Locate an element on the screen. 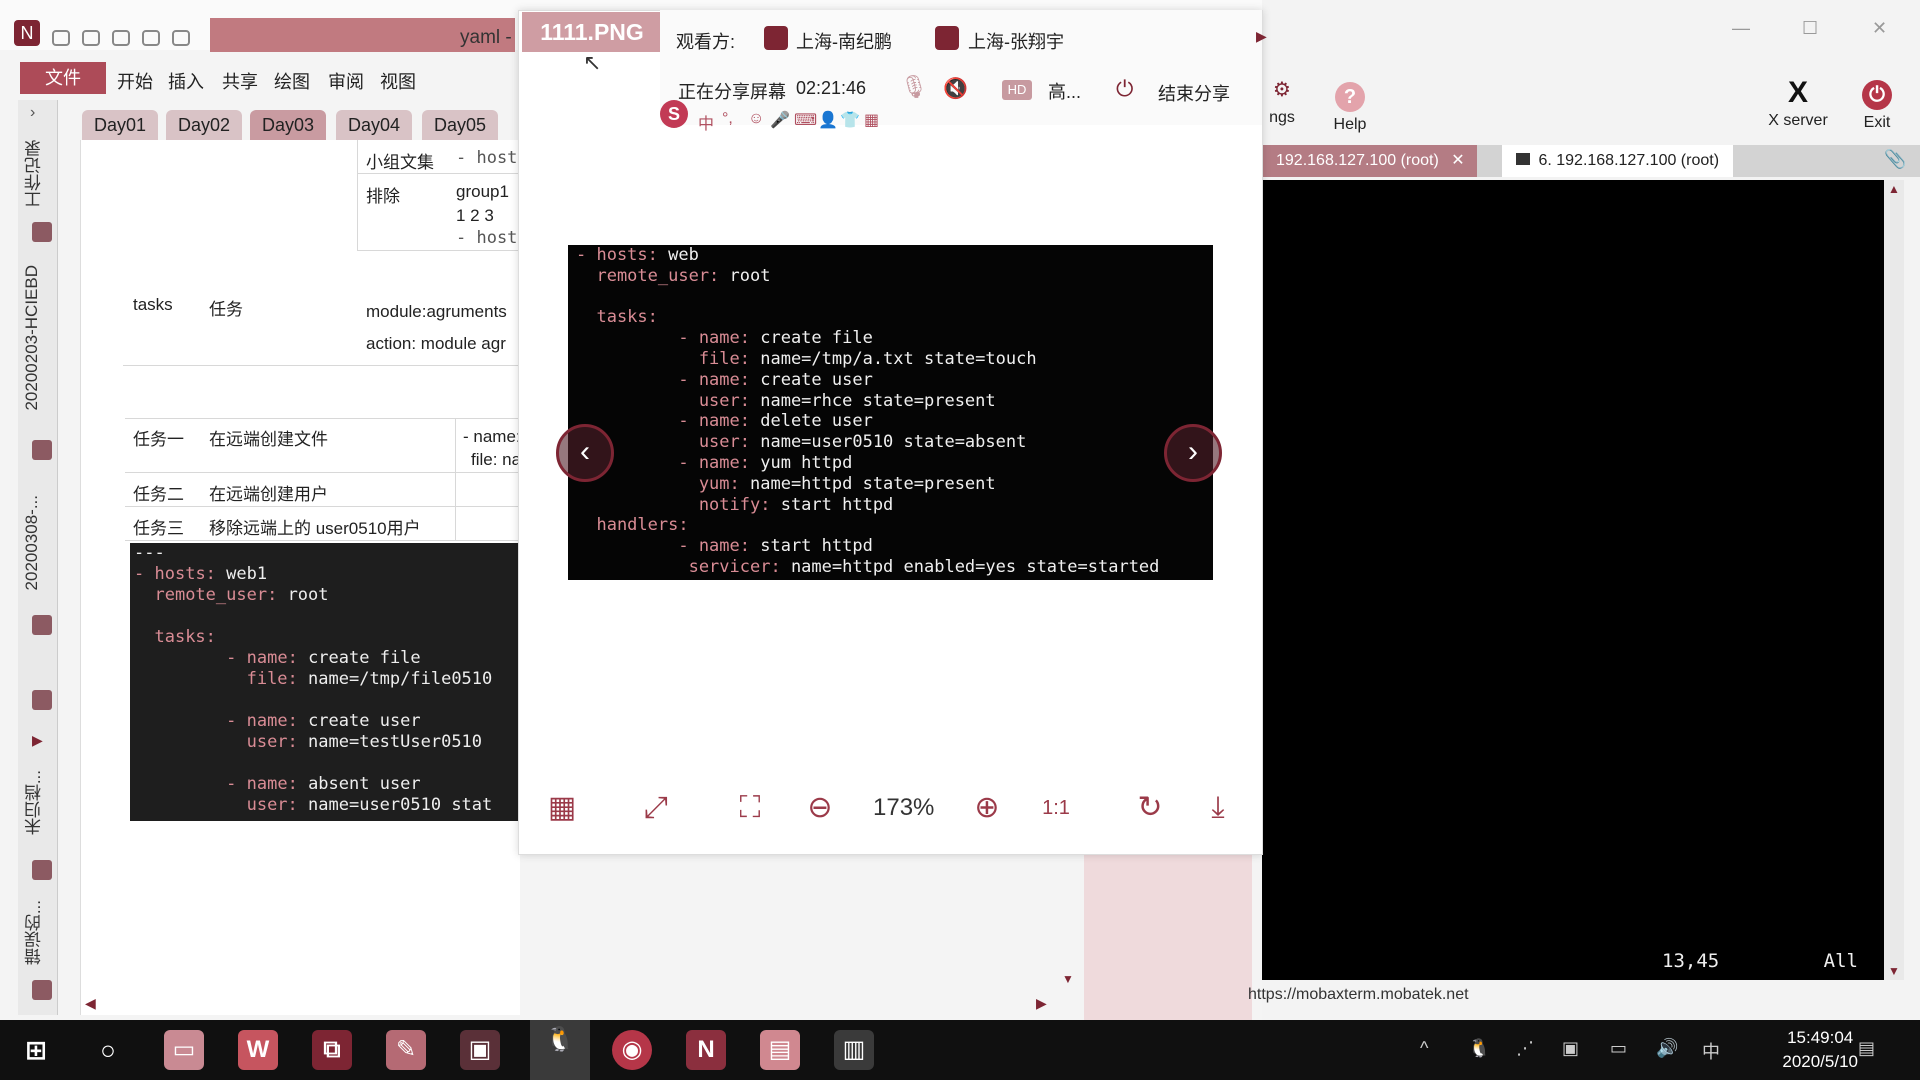  wifi-icon: ⋰ is located at coordinates (1525, 1048).